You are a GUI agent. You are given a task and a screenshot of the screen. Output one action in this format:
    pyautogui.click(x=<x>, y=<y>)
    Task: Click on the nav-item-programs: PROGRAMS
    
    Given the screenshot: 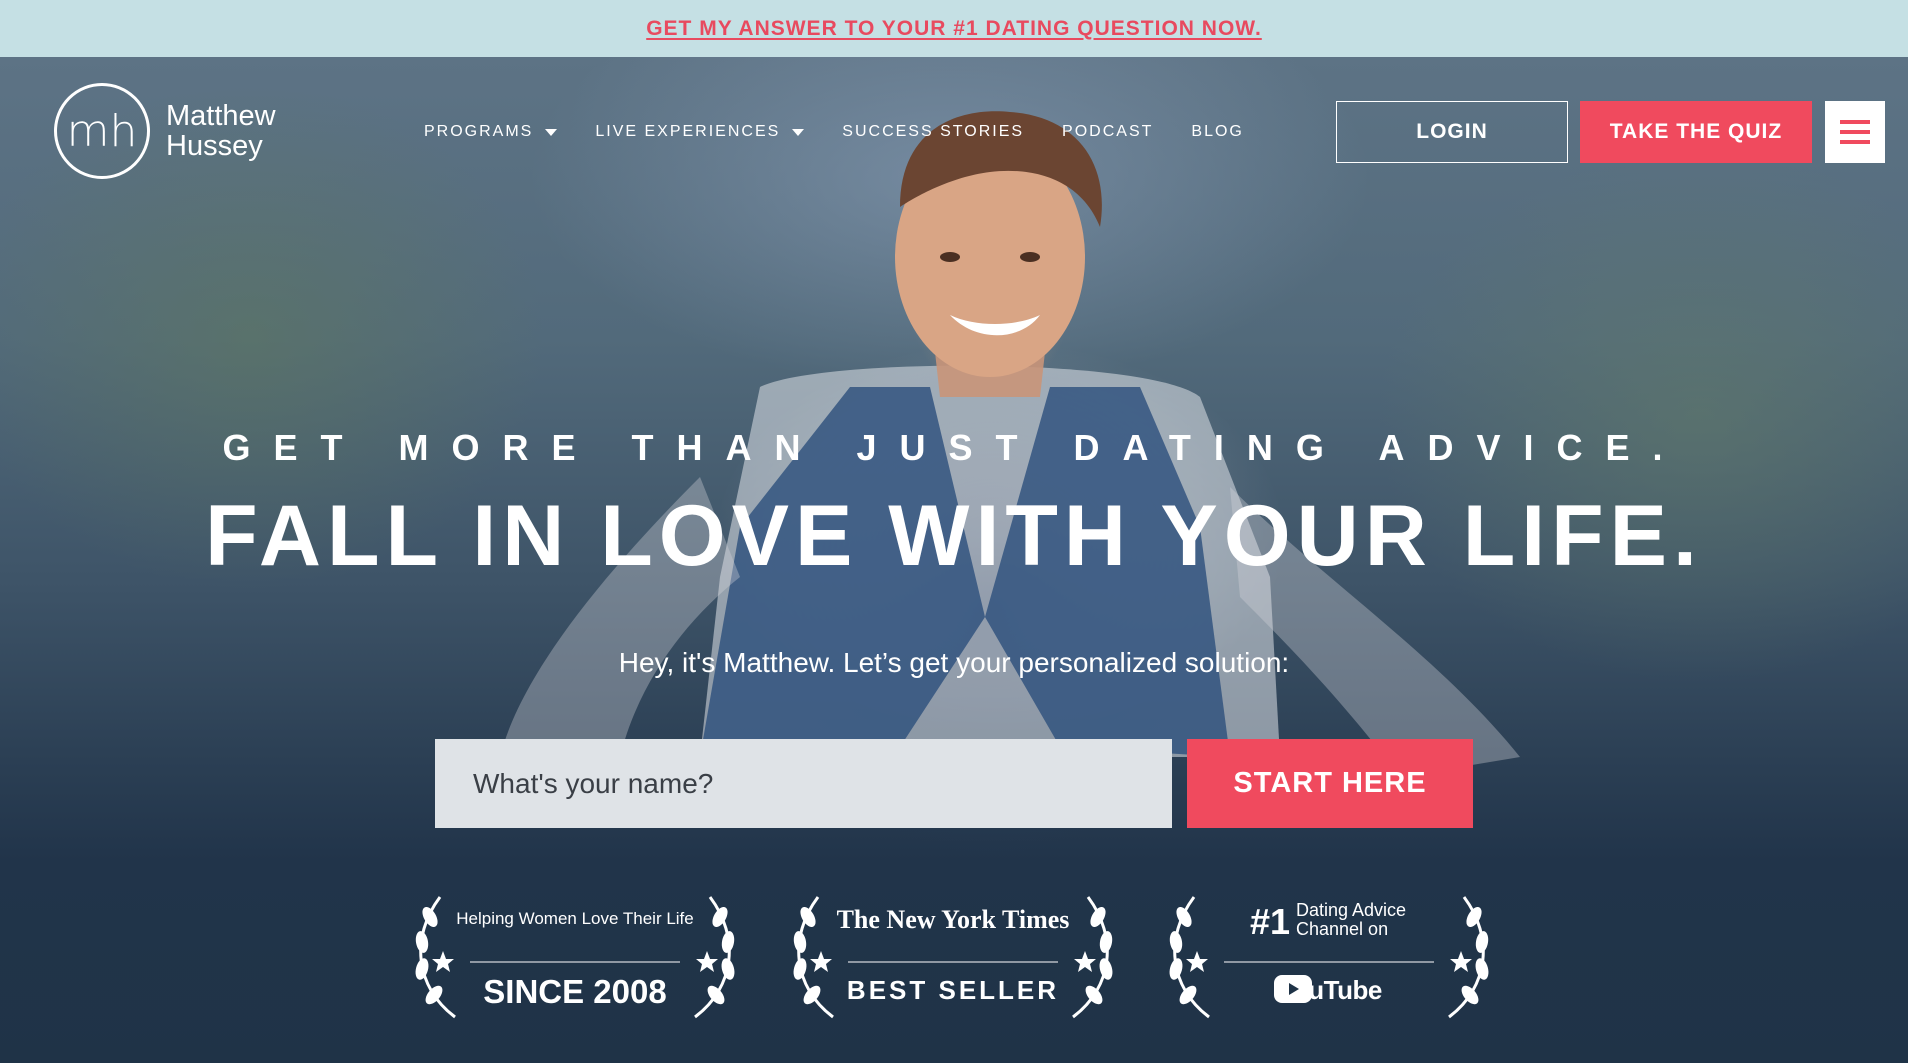 What is the action you would take?
    pyautogui.click(x=491, y=132)
    